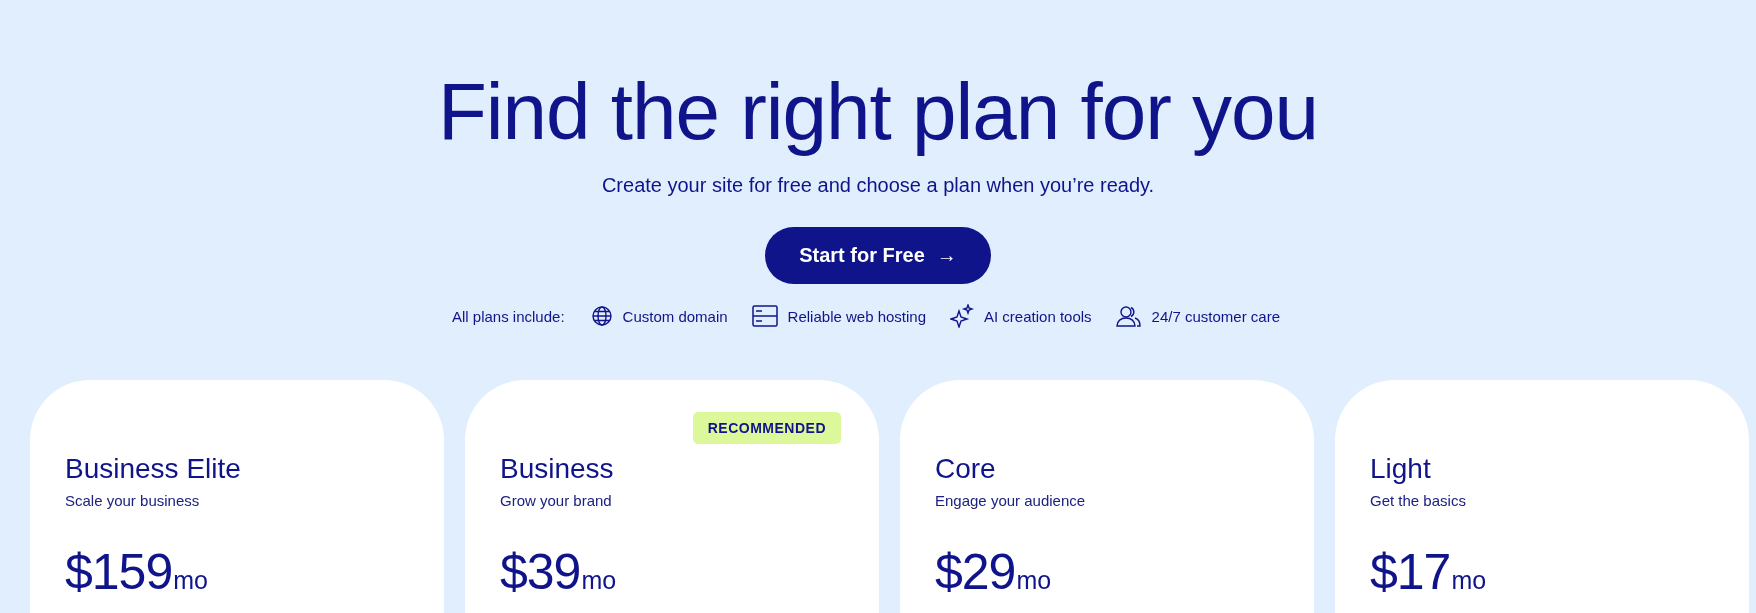 This screenshot has height=613, width=1756. Describe the element at coordinates (119, 572) in the screenshot. I see `plan-price: $159` at that location.